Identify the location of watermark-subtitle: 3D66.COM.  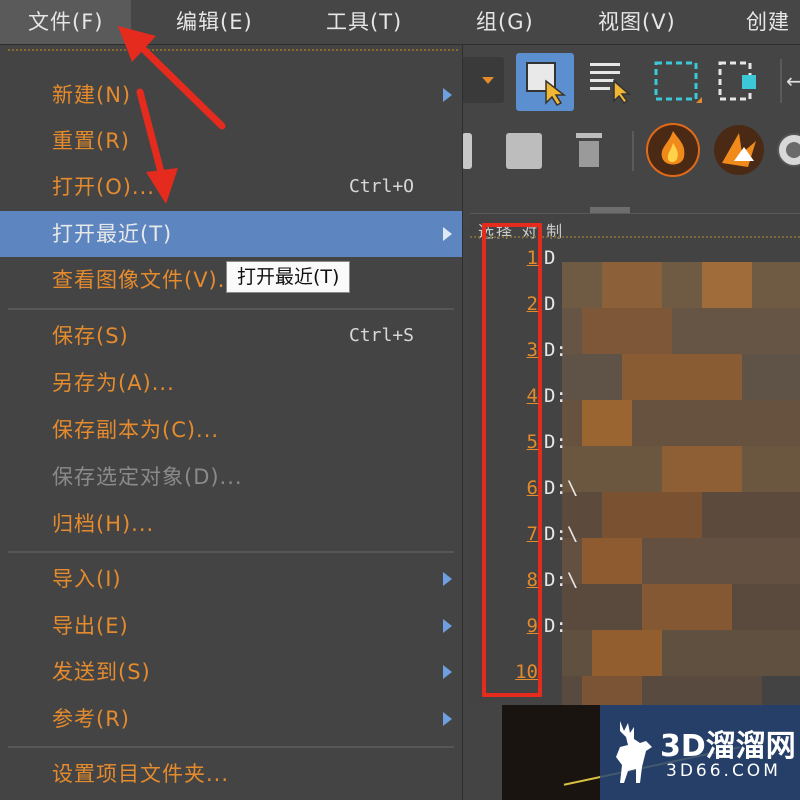
(723, 771).